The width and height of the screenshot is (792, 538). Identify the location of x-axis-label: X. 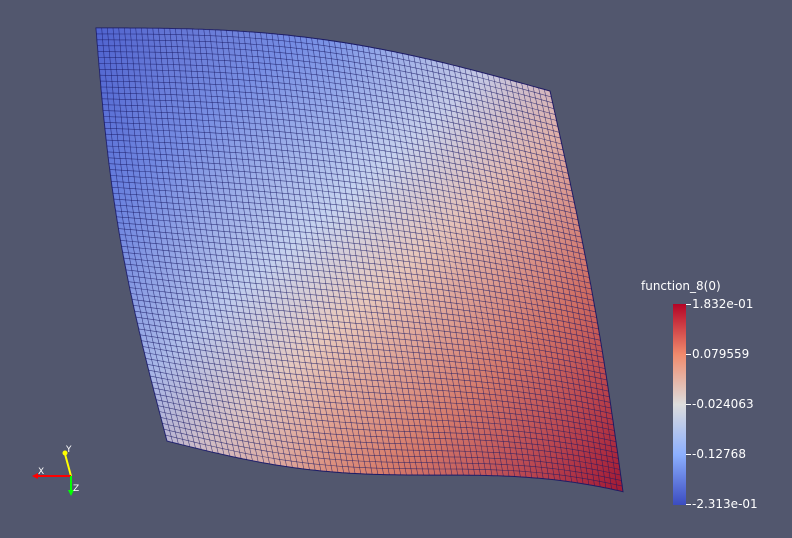
(41, 472).